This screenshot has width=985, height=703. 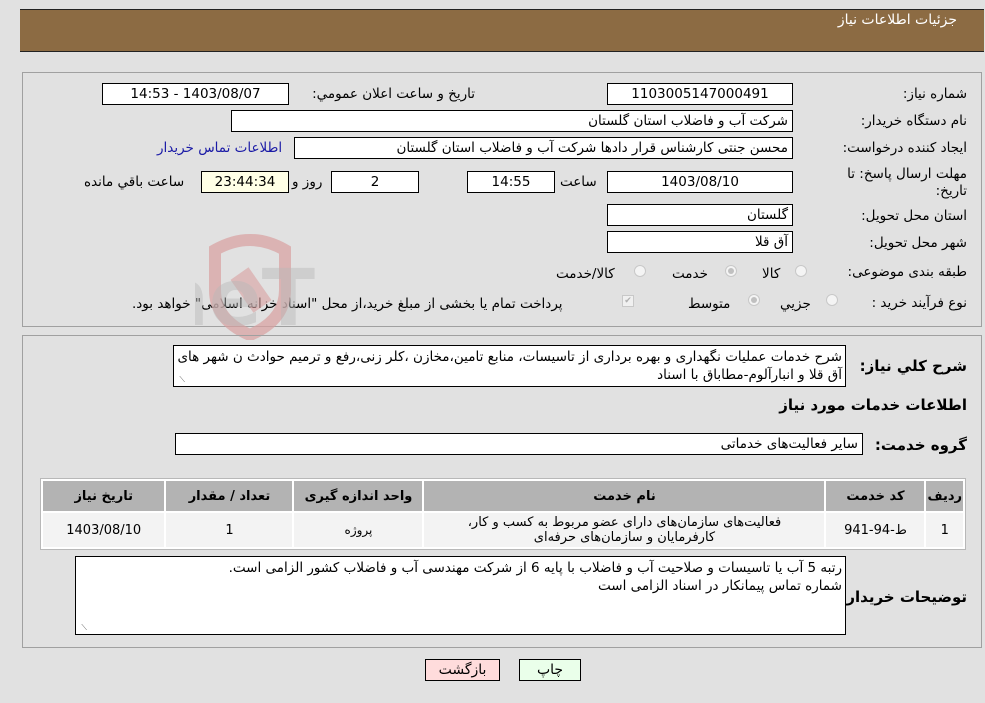 What do you see at coordinates (795, 304) in the screenshot?
I see `purchase-option-minor: جزيي` at bounding box center [795, 304].